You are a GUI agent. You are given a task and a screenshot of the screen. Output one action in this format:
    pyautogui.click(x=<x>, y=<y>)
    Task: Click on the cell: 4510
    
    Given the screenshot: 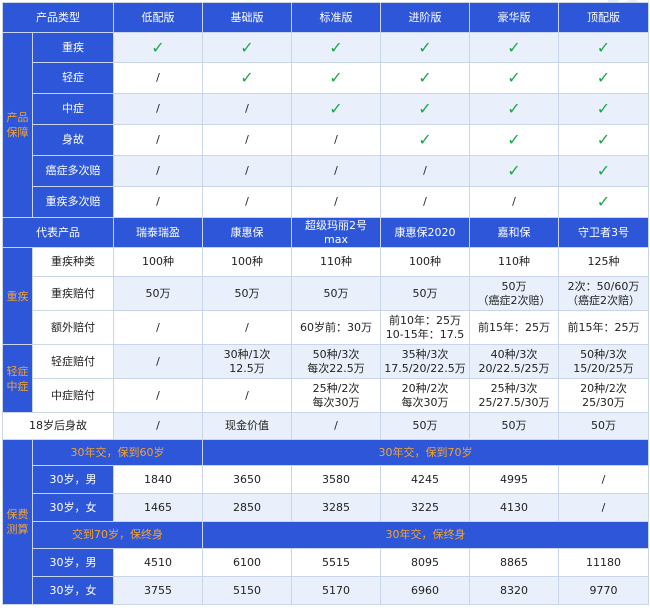 What is the action you would take?
    pyautogui.click(x=158, y=562)
    